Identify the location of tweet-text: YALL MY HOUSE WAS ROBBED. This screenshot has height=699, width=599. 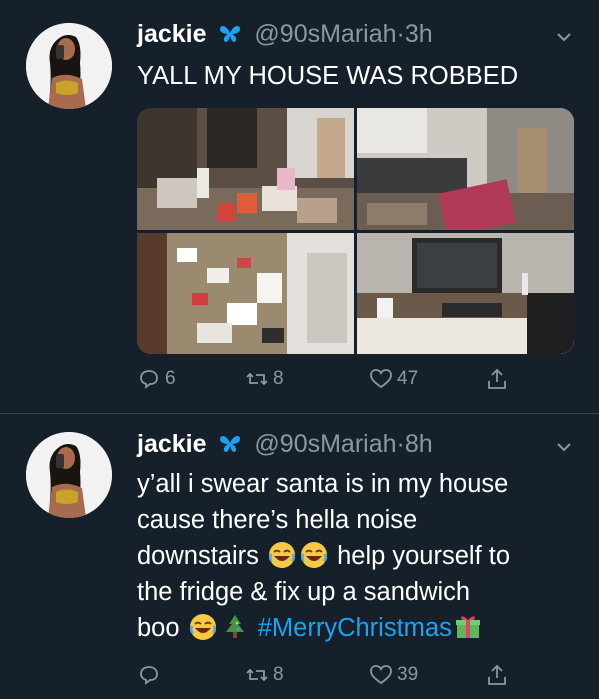
(357, 76).